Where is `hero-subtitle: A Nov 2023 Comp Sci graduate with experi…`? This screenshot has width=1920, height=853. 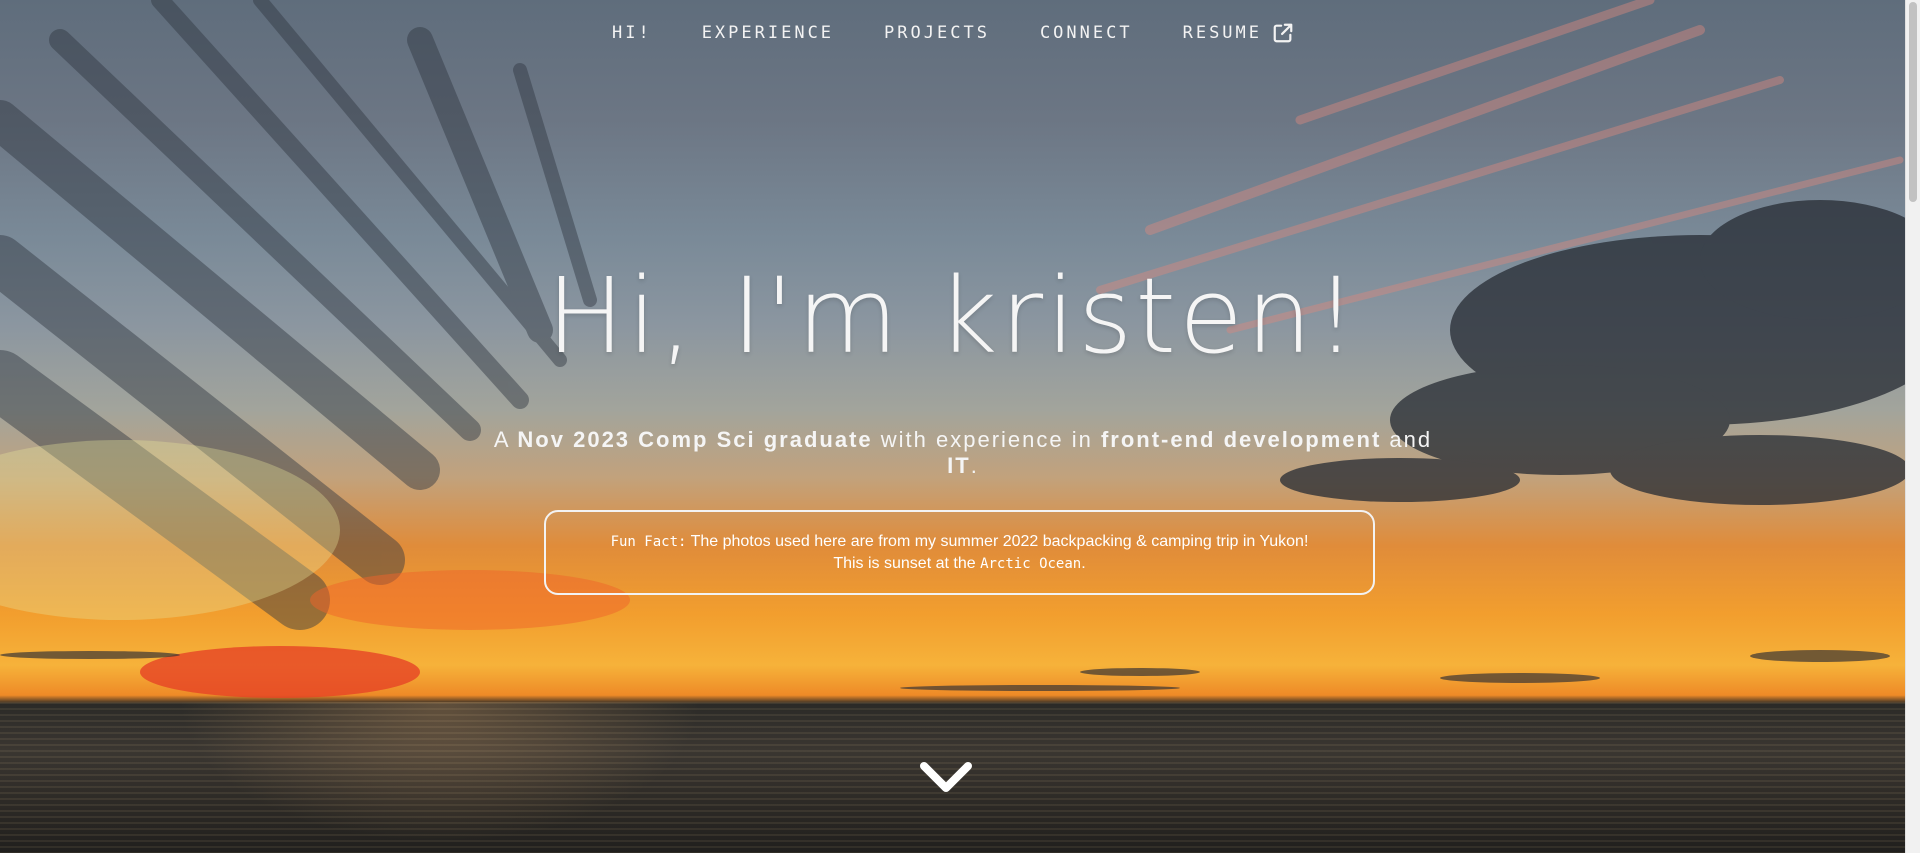 hero-subtitle: A Nov 2023 Comp Sci graduate with experi… is located at coordinates (963, 453).